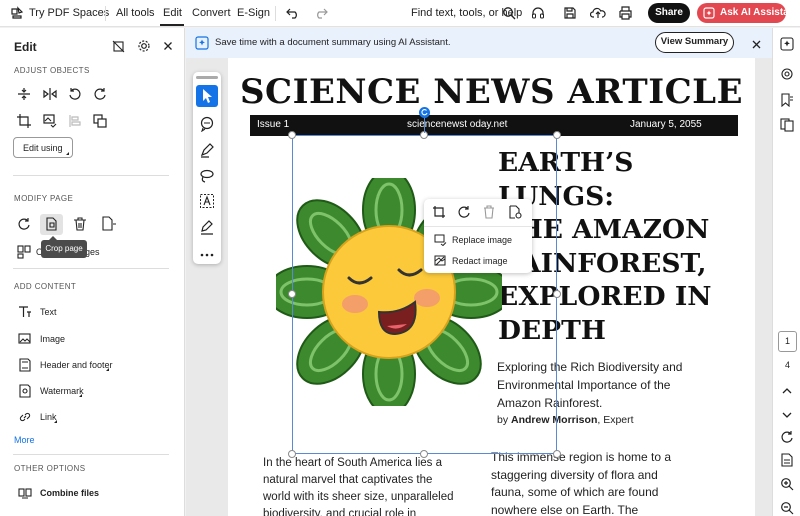  I want to click on insert-page-icon, so click(108, 224).